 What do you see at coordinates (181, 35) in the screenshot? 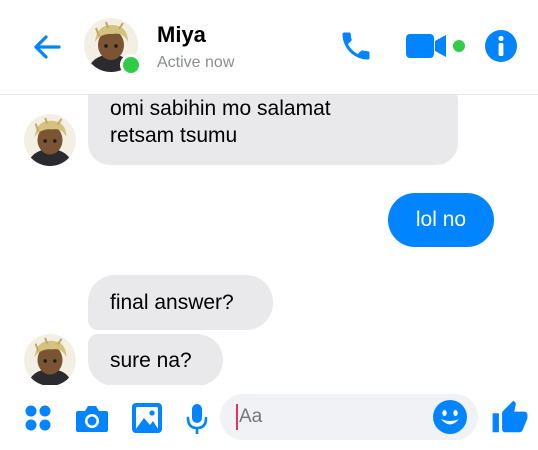
I see `contact-name: Miya` at bounding box center [181, 35].